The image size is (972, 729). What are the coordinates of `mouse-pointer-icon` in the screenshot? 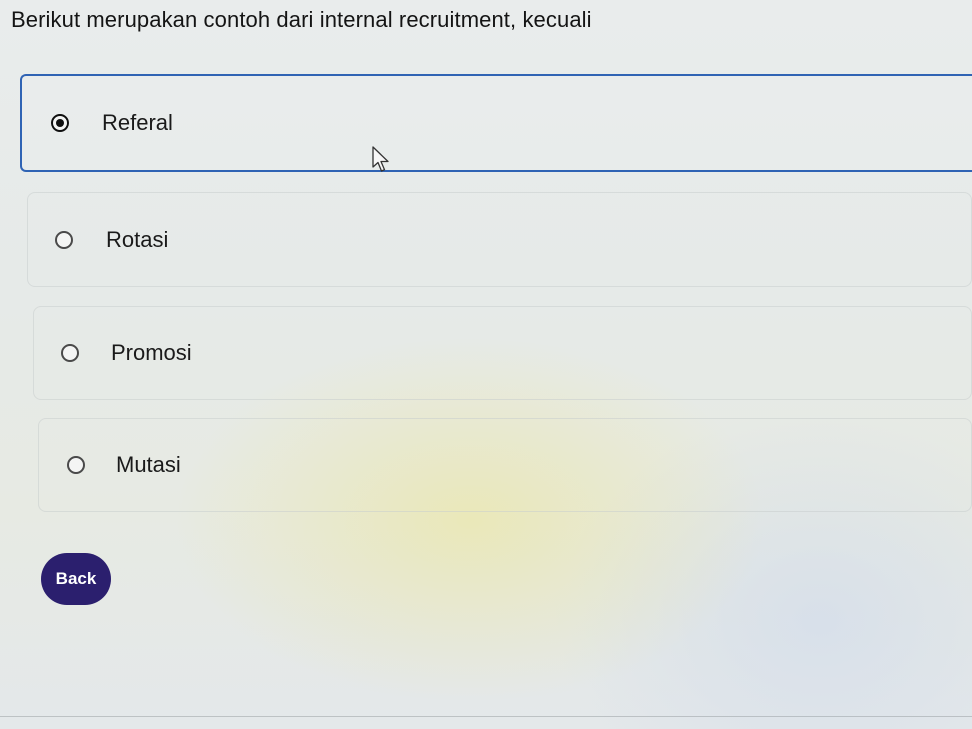 It's located at (380, 159).